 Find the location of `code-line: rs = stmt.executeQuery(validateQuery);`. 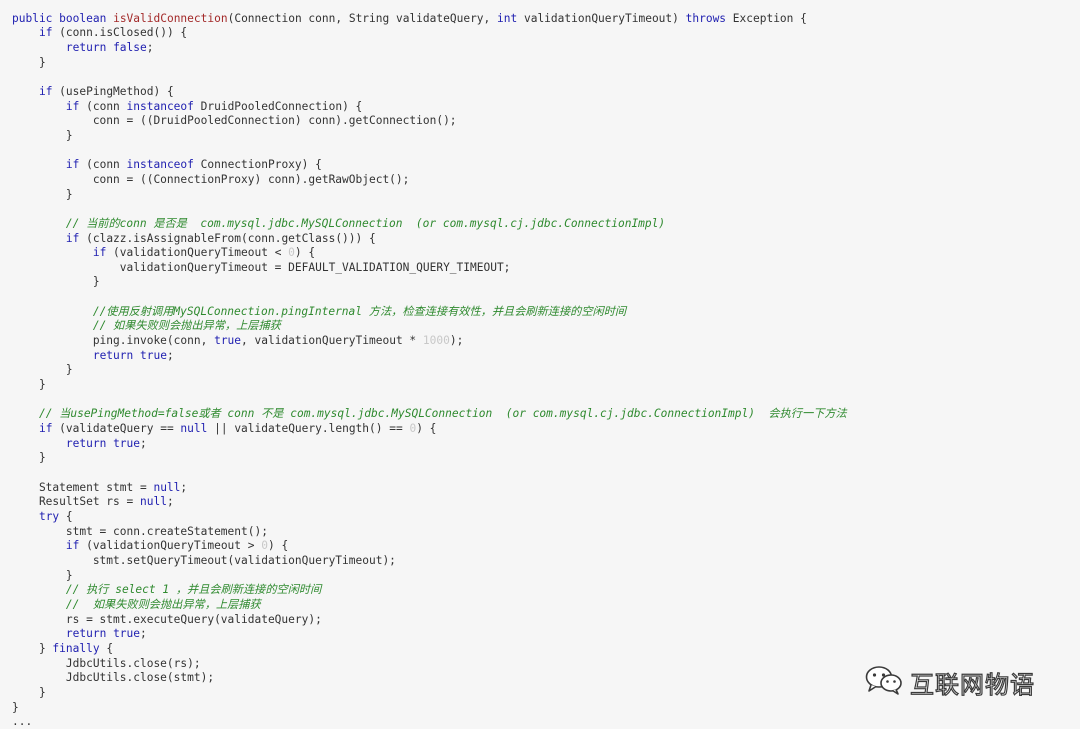

code-line: rs = stmt.executeQuery(validateQuery); is located at coordinates (429, 620).